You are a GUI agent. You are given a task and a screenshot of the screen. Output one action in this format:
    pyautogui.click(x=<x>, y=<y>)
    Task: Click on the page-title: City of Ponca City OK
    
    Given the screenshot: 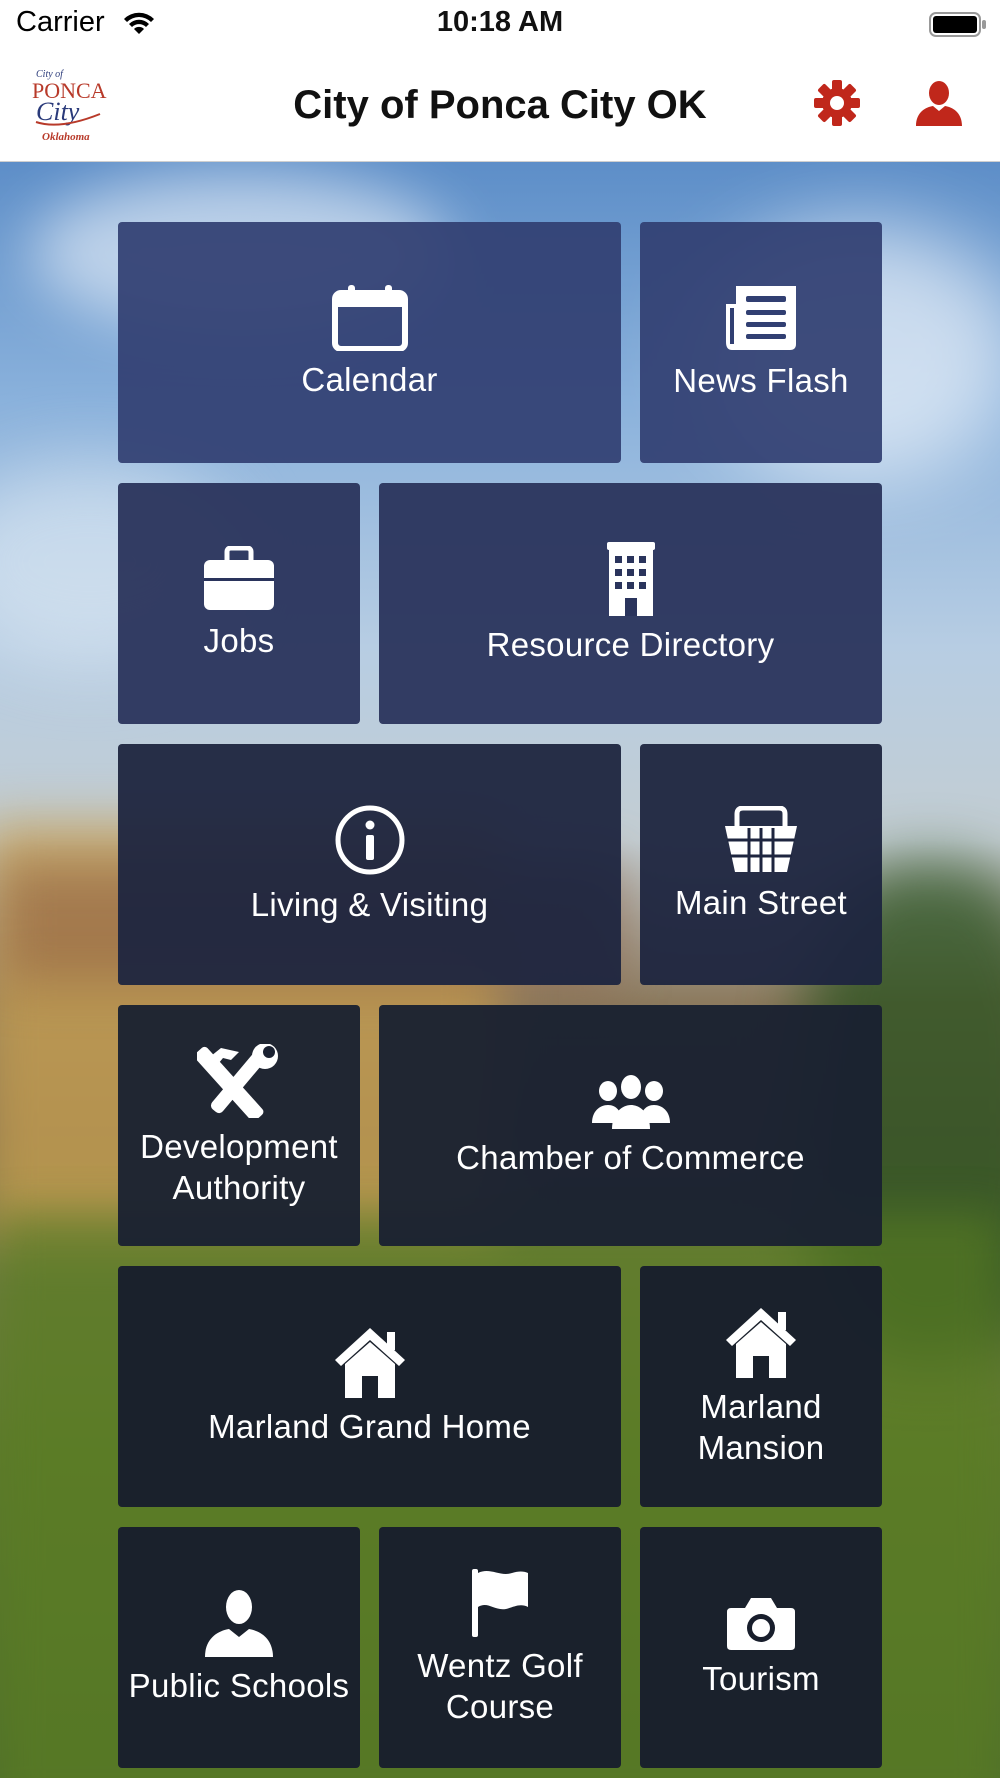 What is the action you would take?
    pyautogui.click(x=500, y=105)
    